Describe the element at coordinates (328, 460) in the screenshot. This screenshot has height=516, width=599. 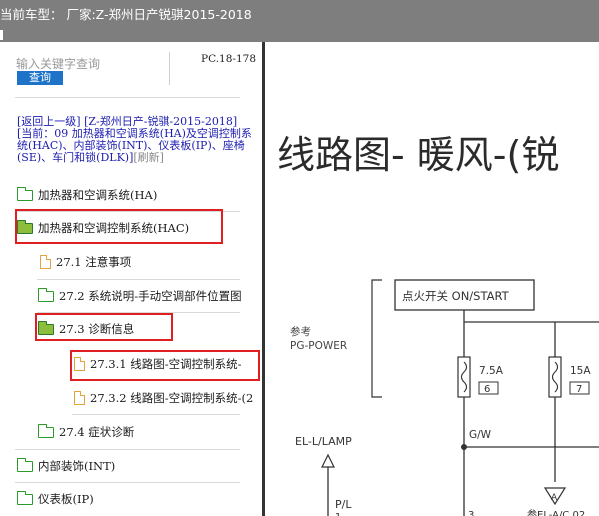
I see `arrow-up-icon` at that location.